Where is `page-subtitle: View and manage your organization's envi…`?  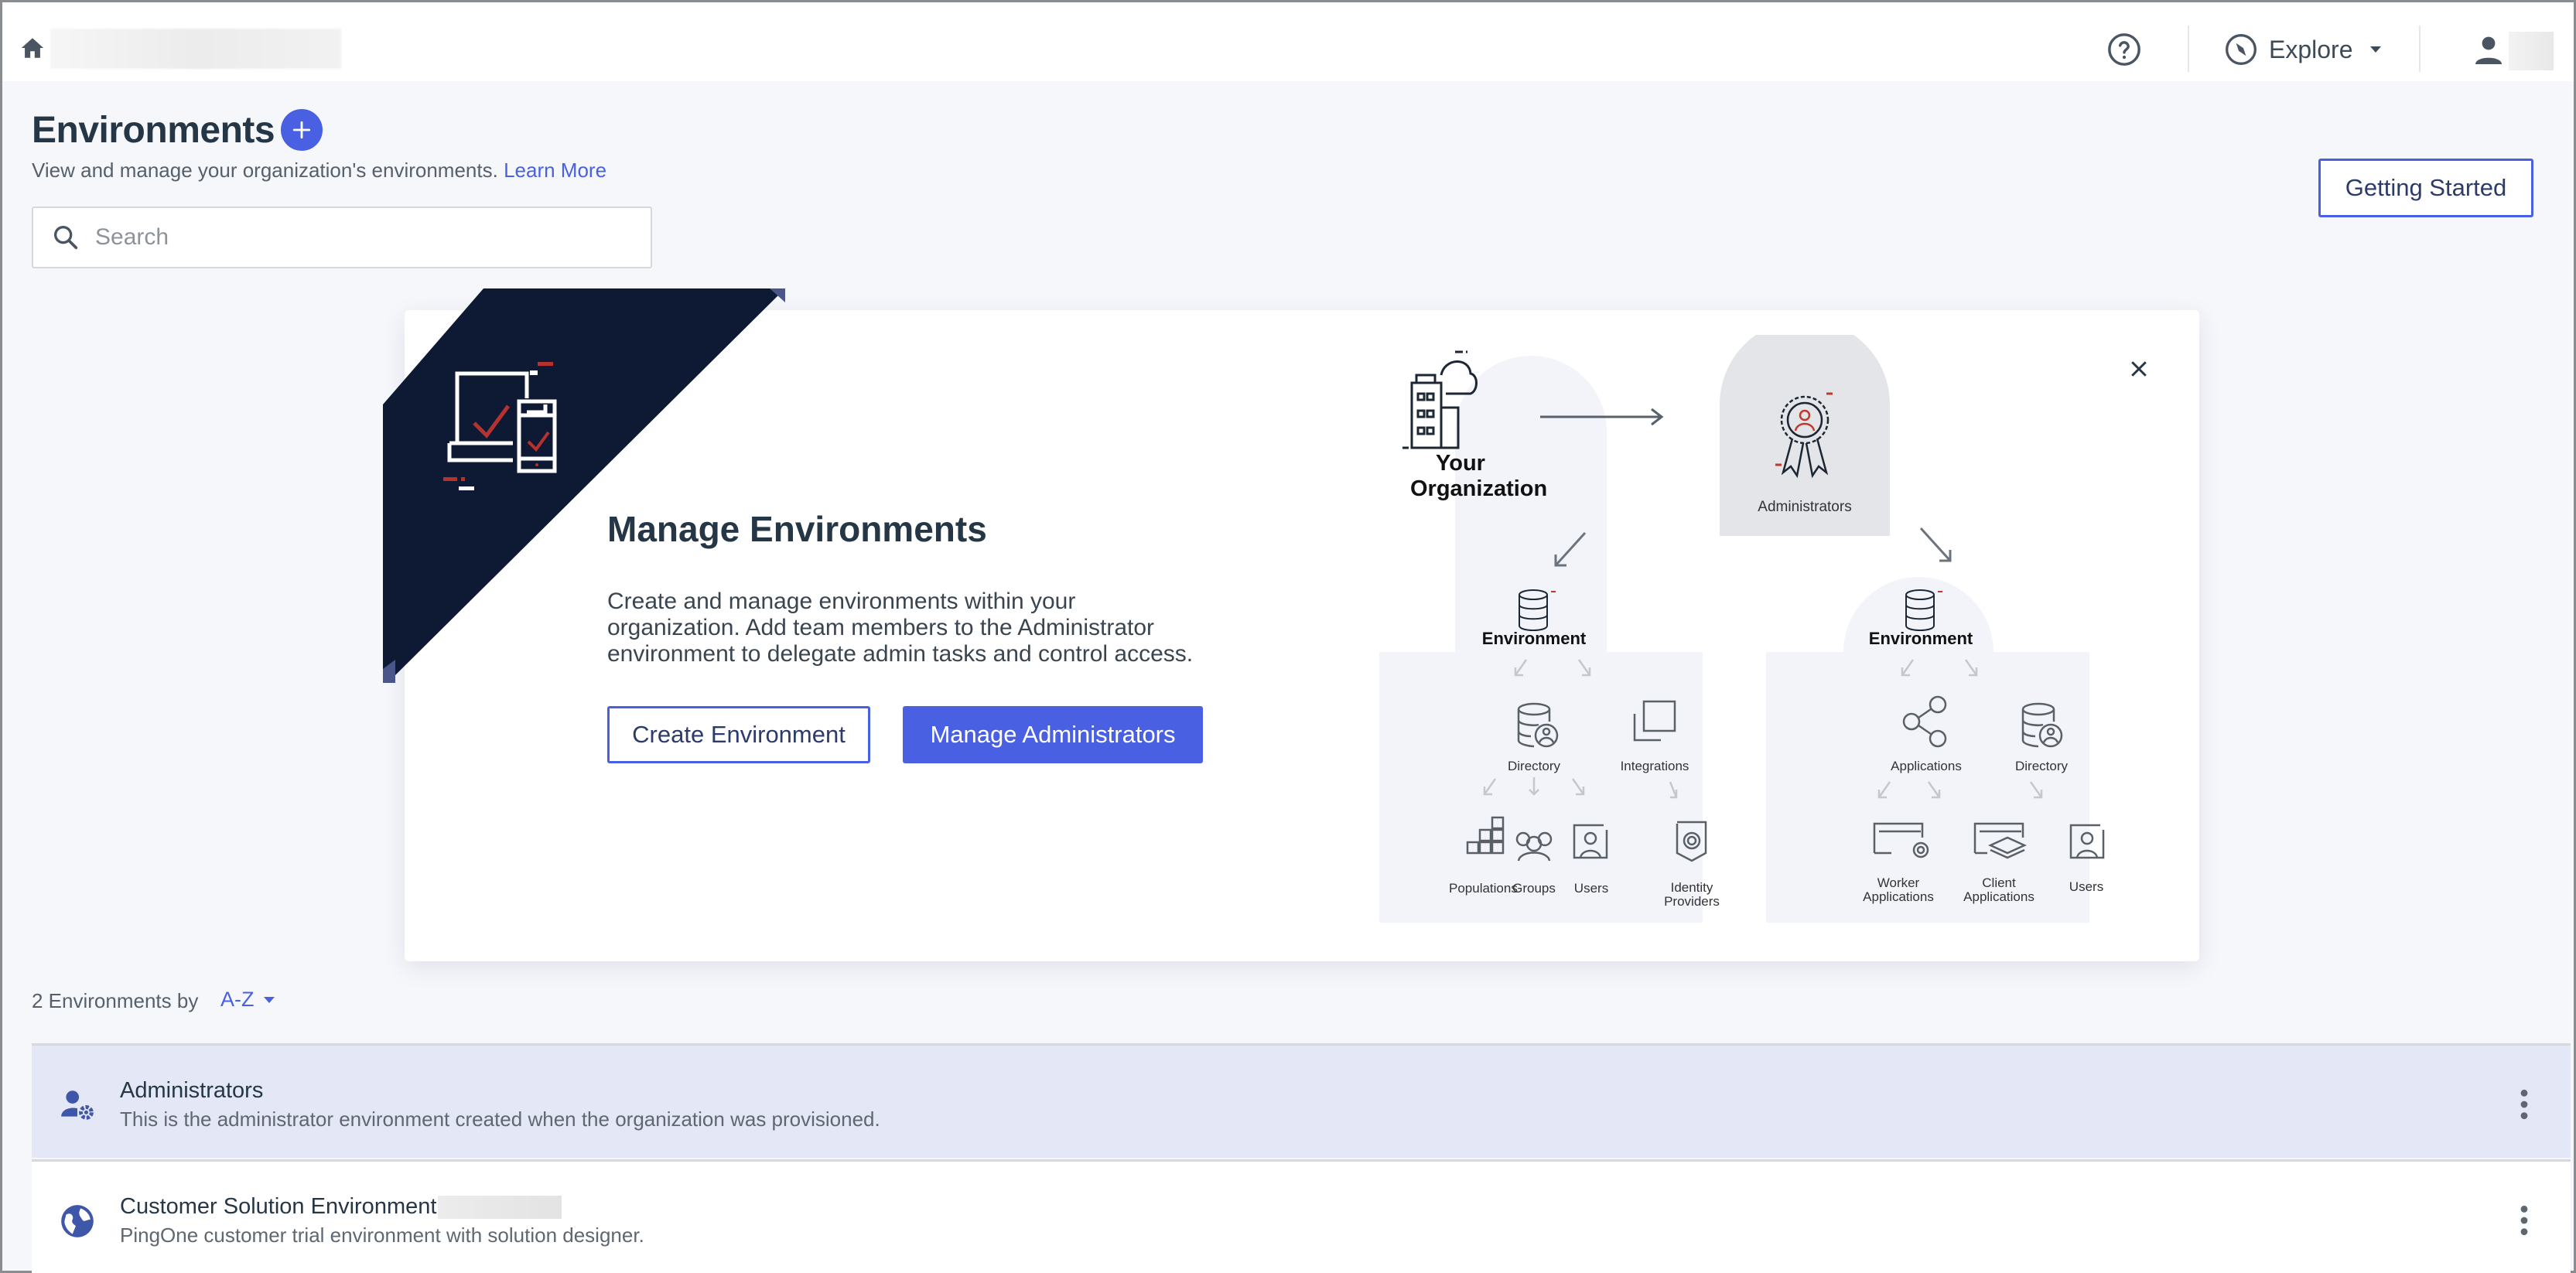 page-subtitle: View and manage your organization's envi… is located at coordinates (319, 171).